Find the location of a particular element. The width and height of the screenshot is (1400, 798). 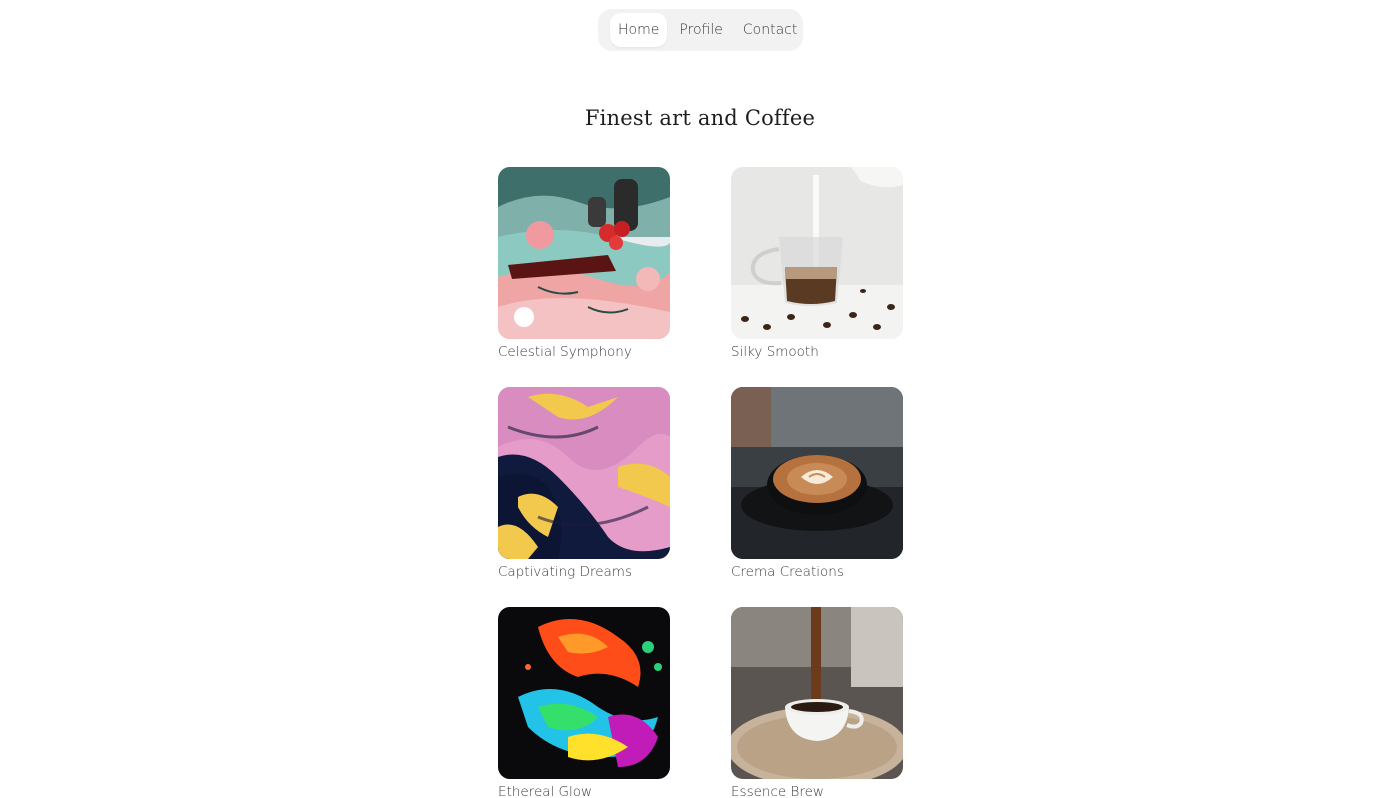

gallery-card: Essence Brew is located at coordinates (817, 702).